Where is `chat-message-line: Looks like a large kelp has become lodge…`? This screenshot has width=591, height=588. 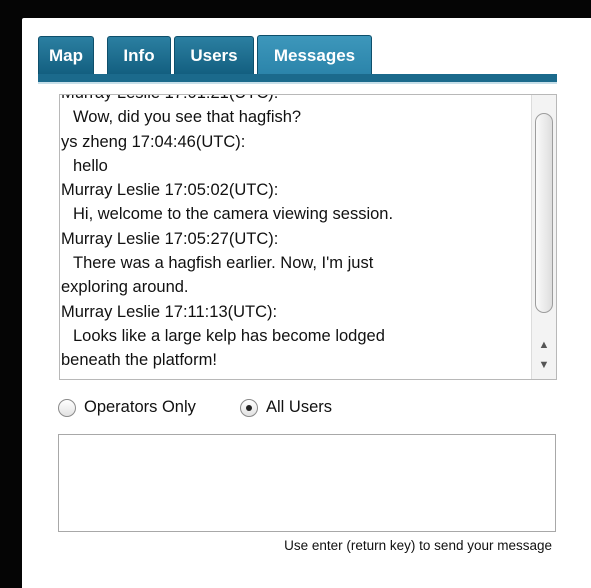
chat-message-line: Looks like a large kelp has become lodge… is located at coordinates (229, 335).